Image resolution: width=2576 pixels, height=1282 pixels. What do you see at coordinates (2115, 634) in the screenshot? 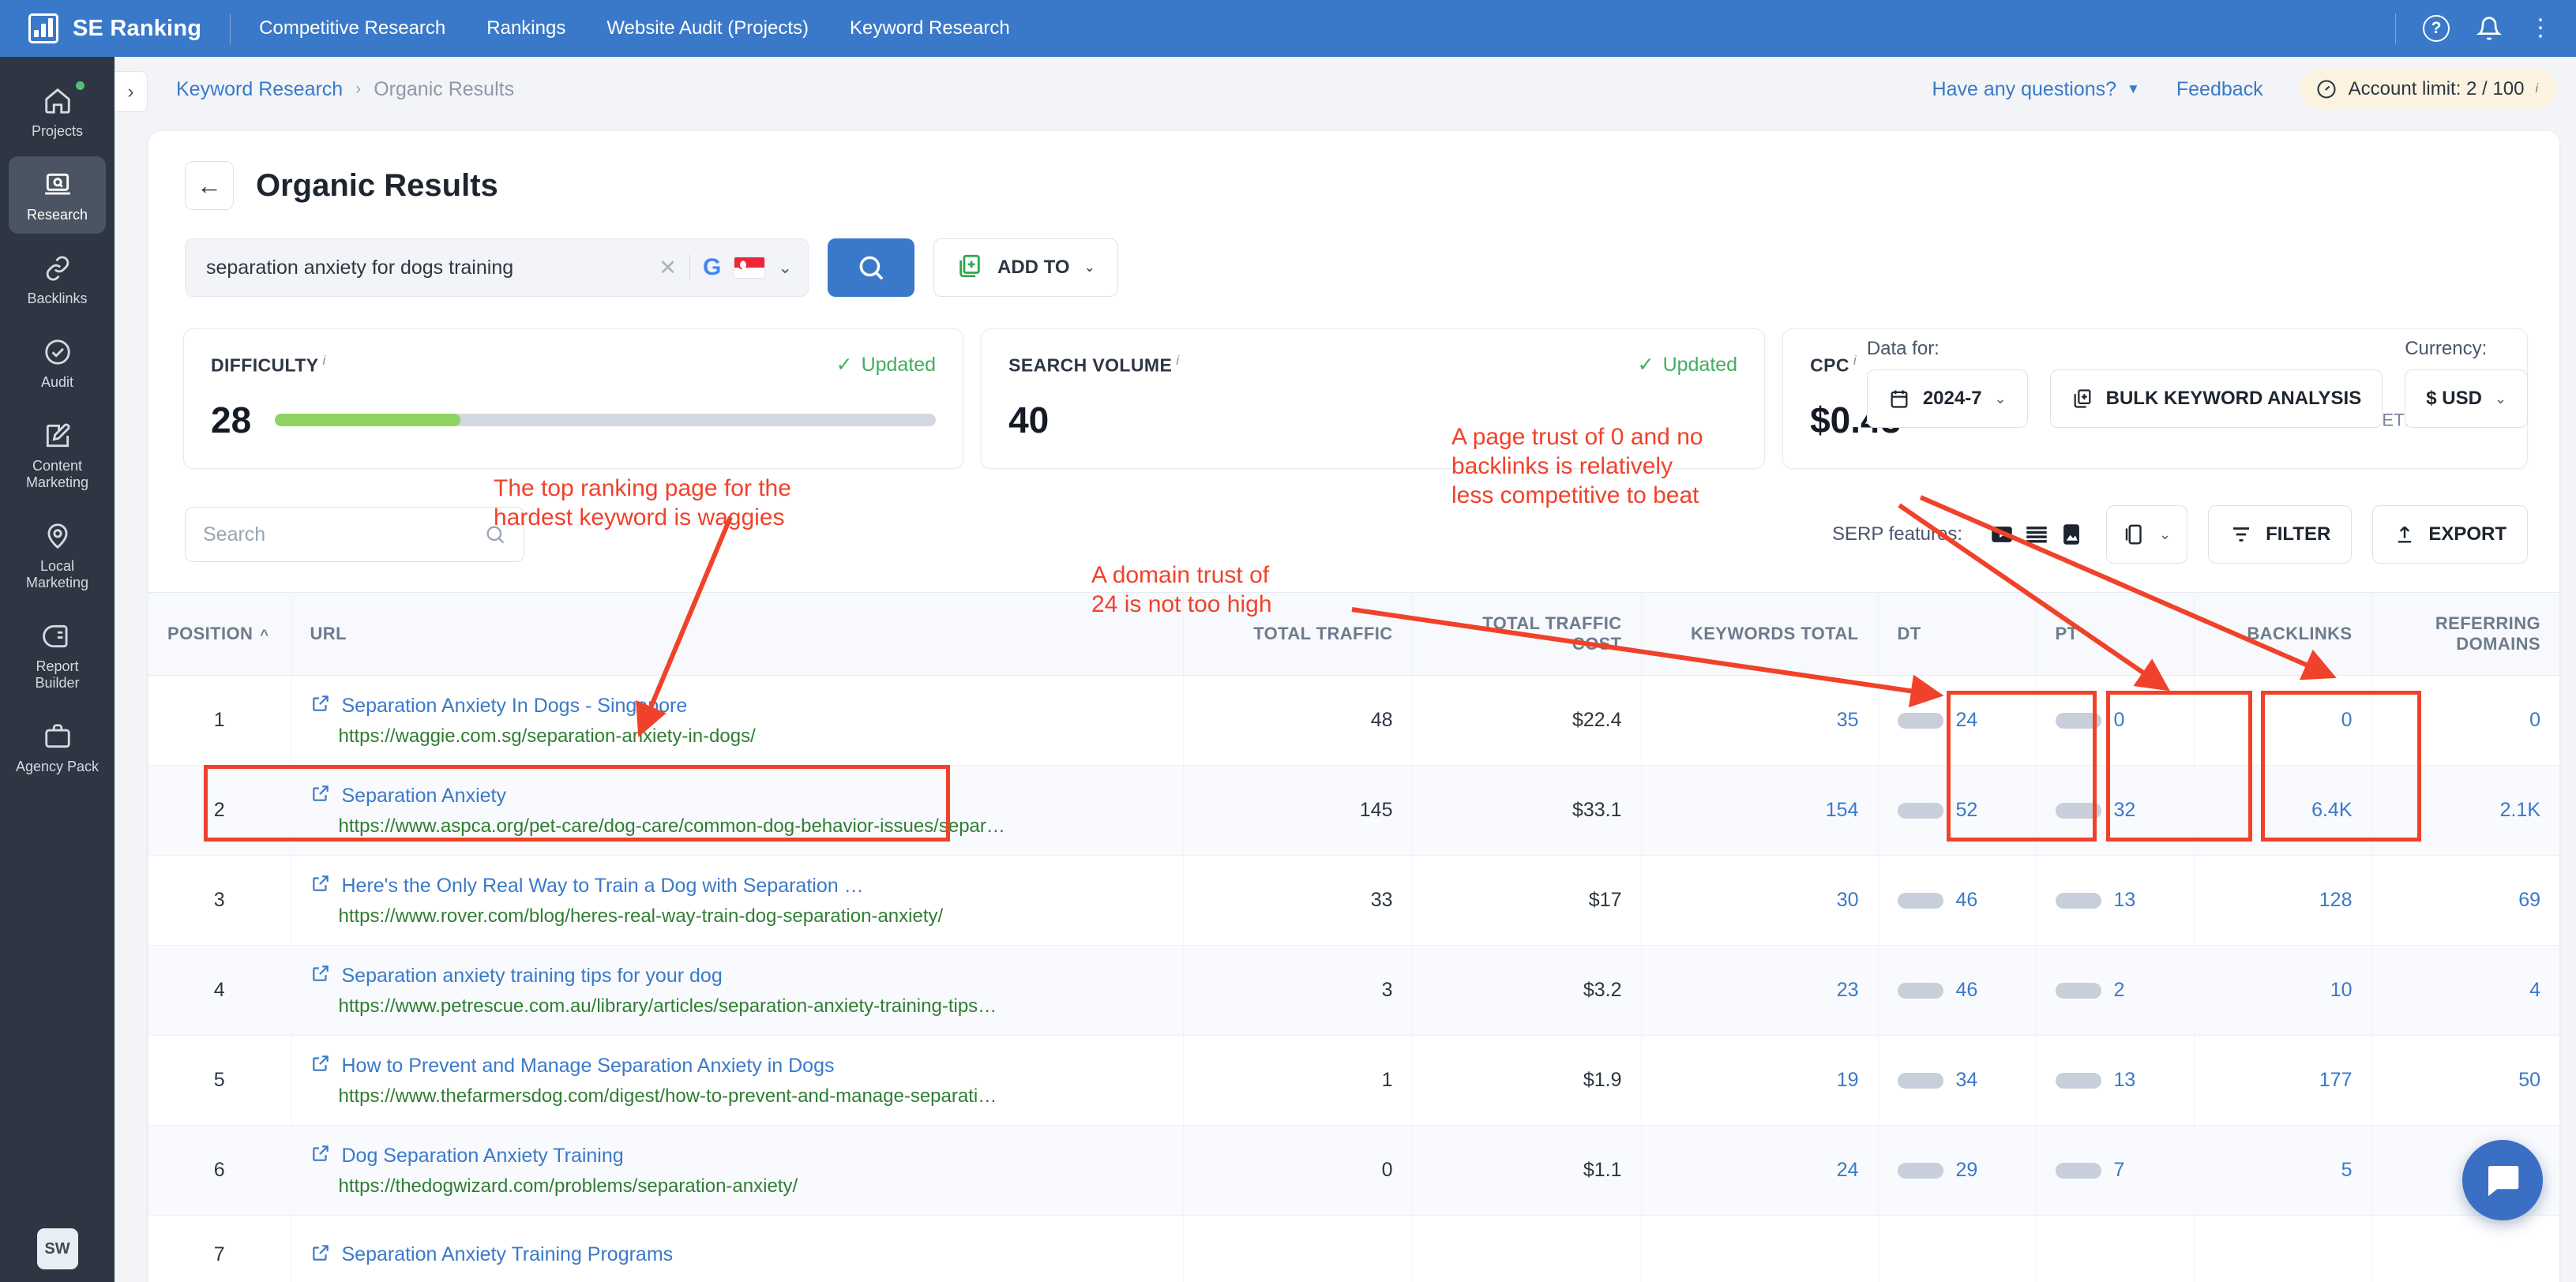
I see `column-header-pt: PT` at bounding box center [2115, 634].